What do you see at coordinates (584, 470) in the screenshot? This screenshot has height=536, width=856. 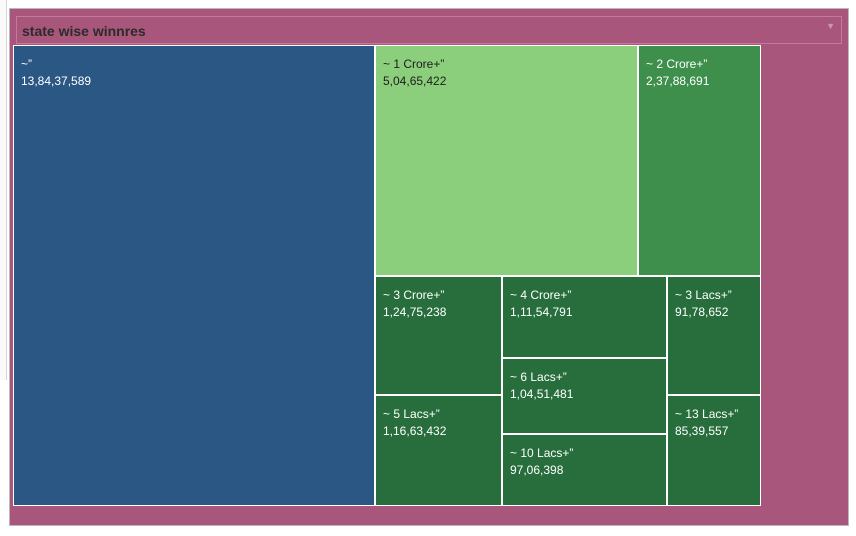 I see `treemap-tile: ~ 10 Lacs+” 97,06,398` at bounding box center [584, 470].